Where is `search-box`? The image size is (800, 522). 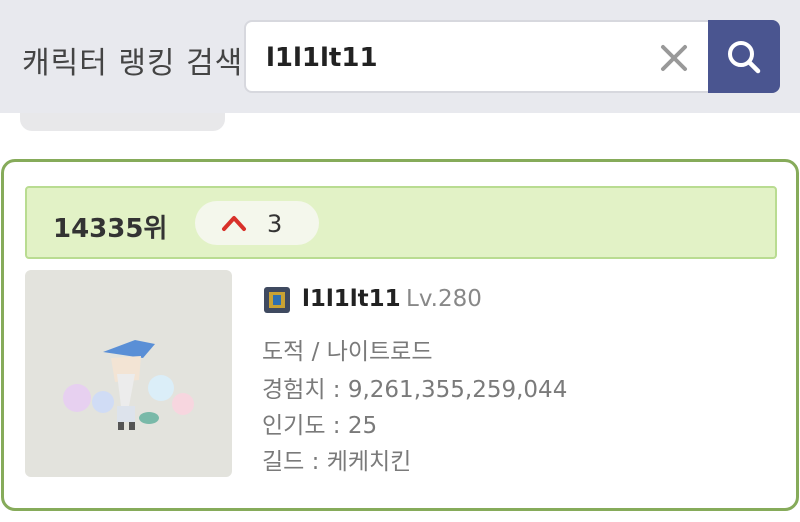
search-box is located at coordinates (512, 56).